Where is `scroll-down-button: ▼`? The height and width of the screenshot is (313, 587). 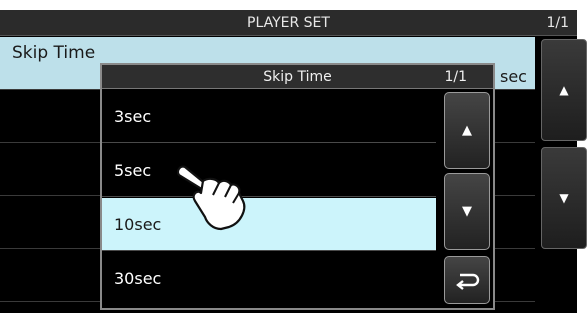 scroll-down-button: ▼ is located at coordinates (564, 198).